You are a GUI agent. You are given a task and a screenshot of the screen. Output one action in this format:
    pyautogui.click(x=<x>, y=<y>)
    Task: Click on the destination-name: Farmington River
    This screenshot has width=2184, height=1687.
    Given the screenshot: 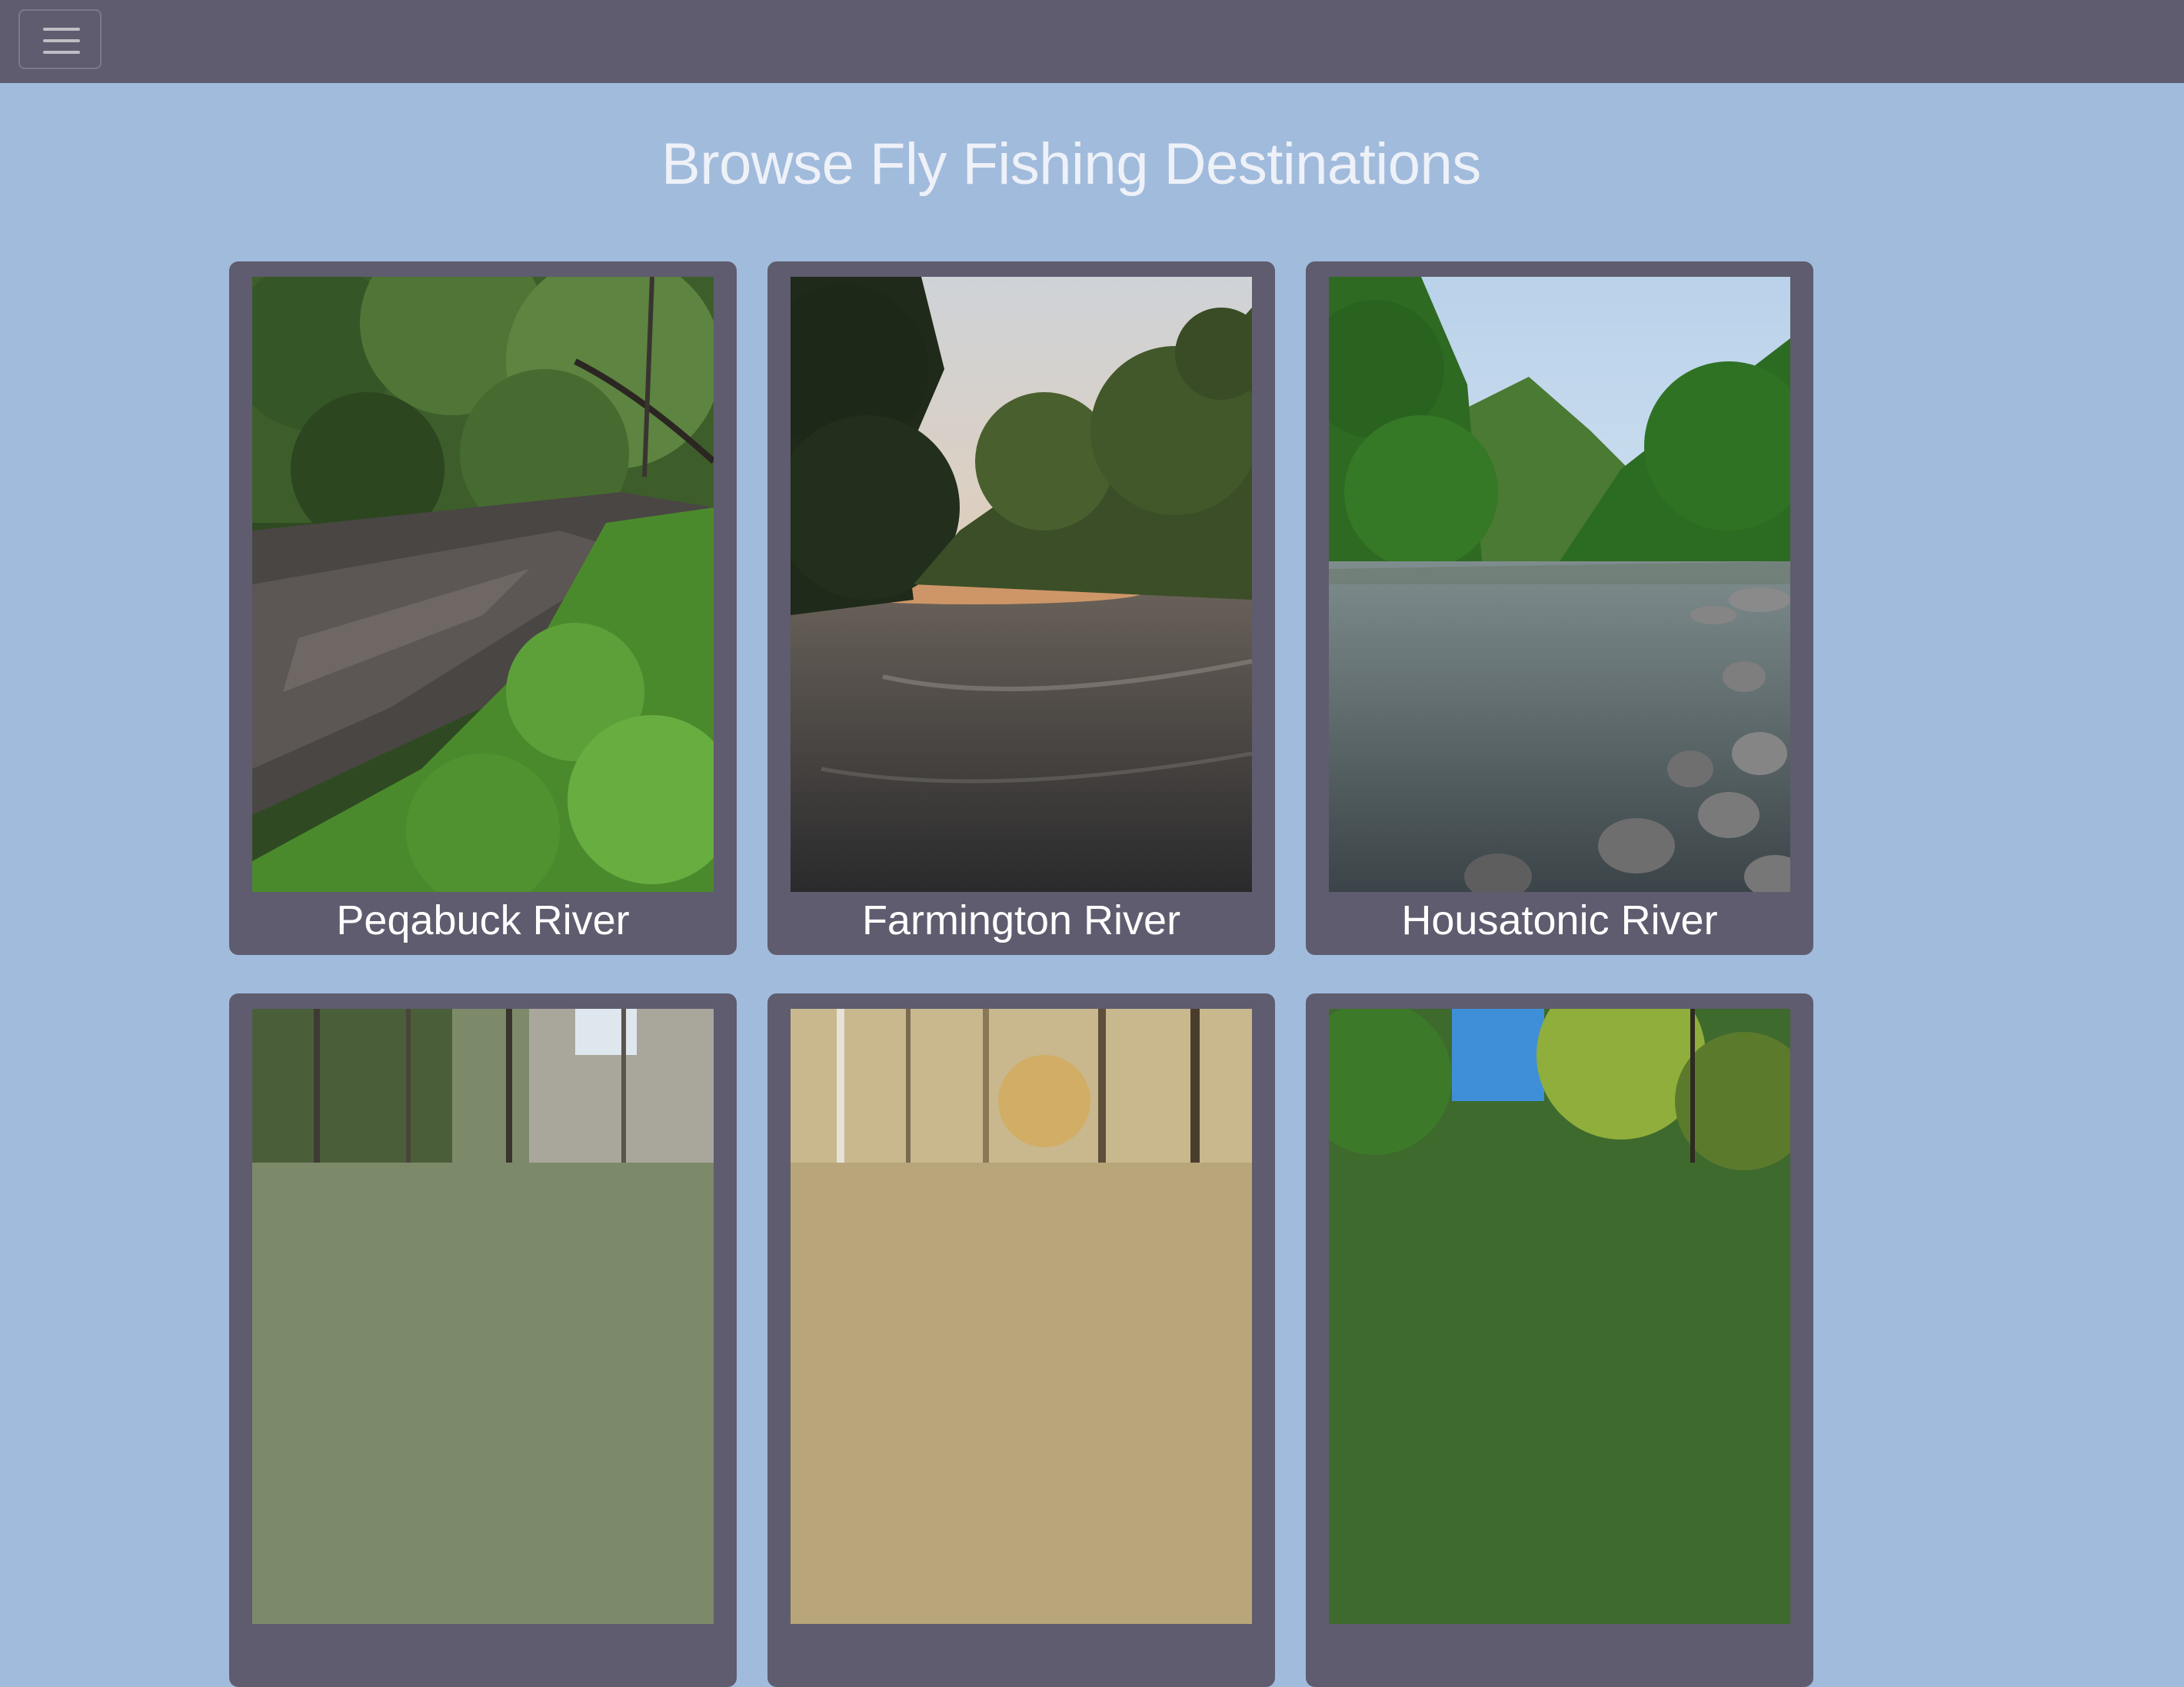 What is the action you would take?
    pyautogui.click(x=1021, y=920)
    